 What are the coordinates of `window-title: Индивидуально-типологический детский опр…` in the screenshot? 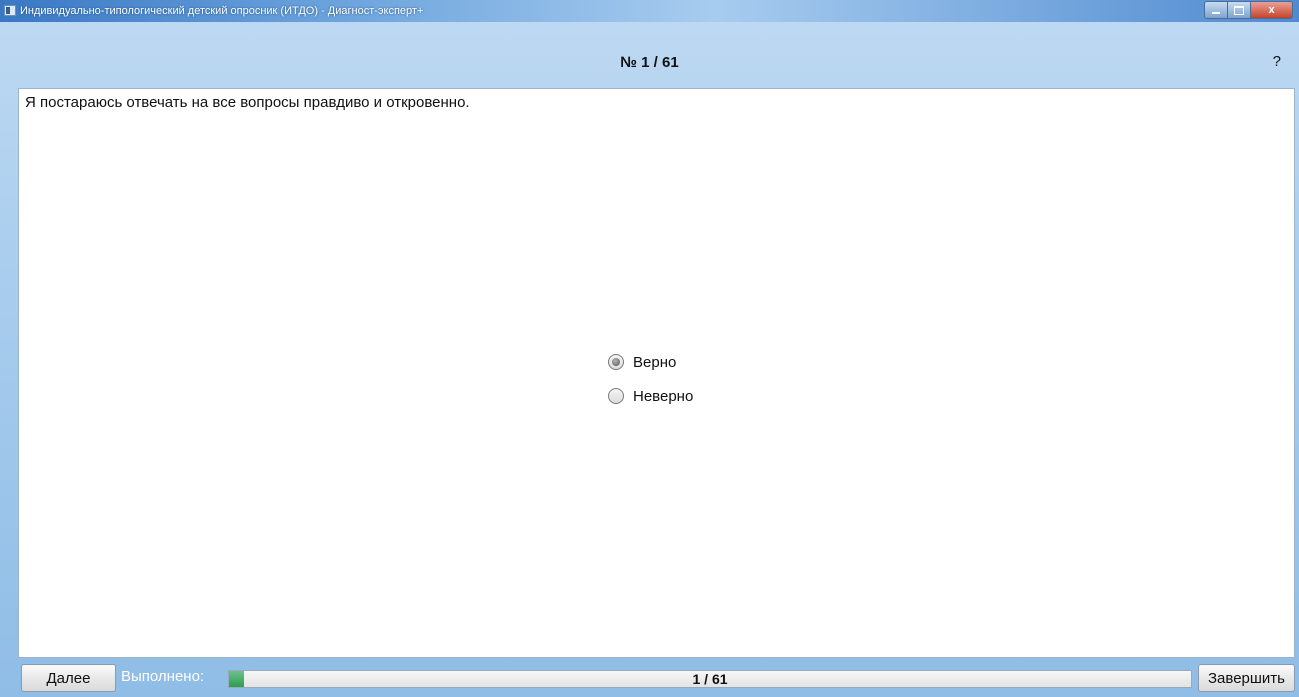 It's located at (222, 11).